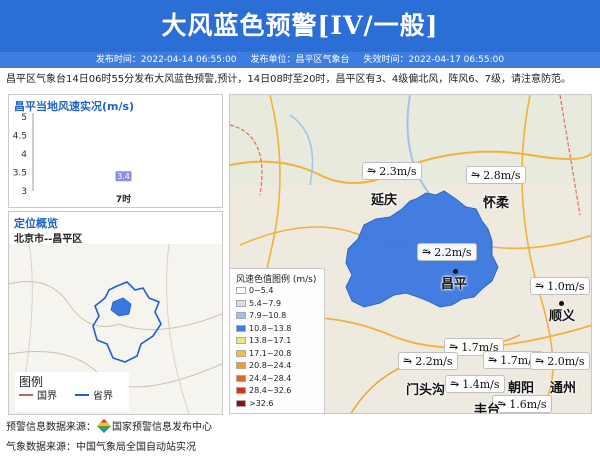 This screenshot has height=471, width=600. What do you see at coordinates (36, 223) in the screenshot?
I see `location-panel-title: 定位概览` at bounding box center [36, 223].